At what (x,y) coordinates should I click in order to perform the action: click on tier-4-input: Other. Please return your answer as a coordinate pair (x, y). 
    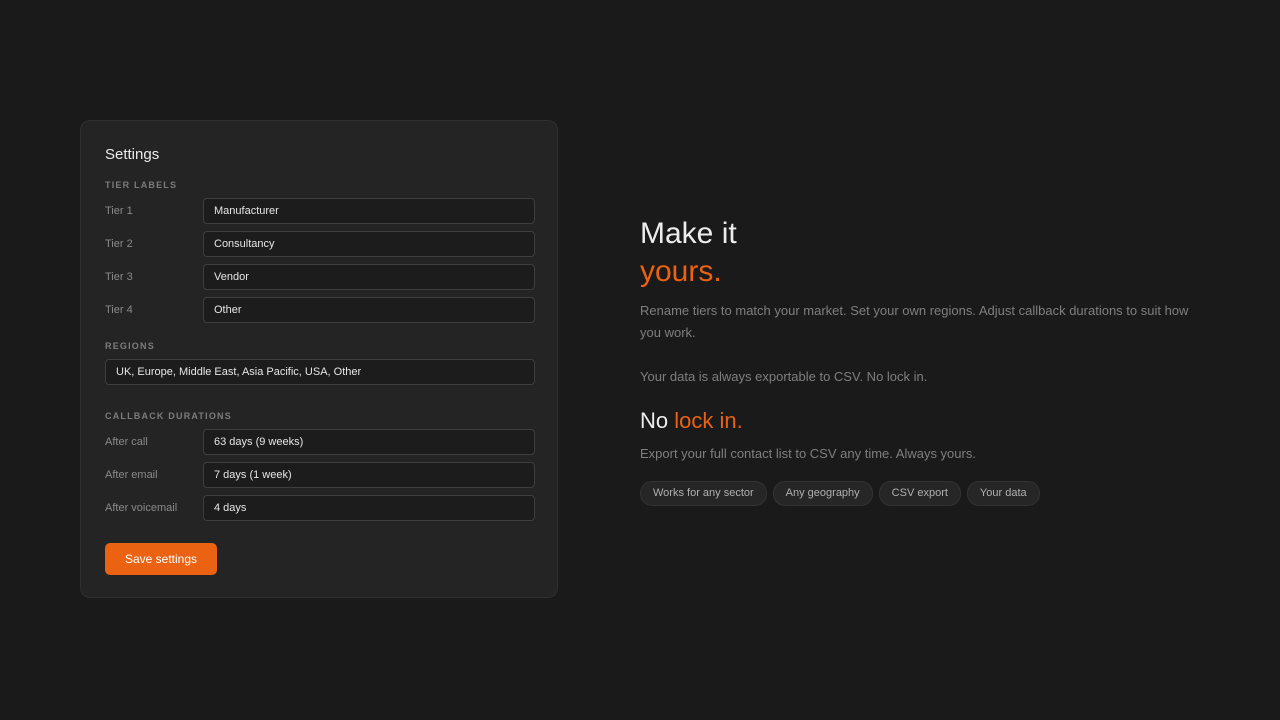
    Looking at the image, I should click on (369, 310).